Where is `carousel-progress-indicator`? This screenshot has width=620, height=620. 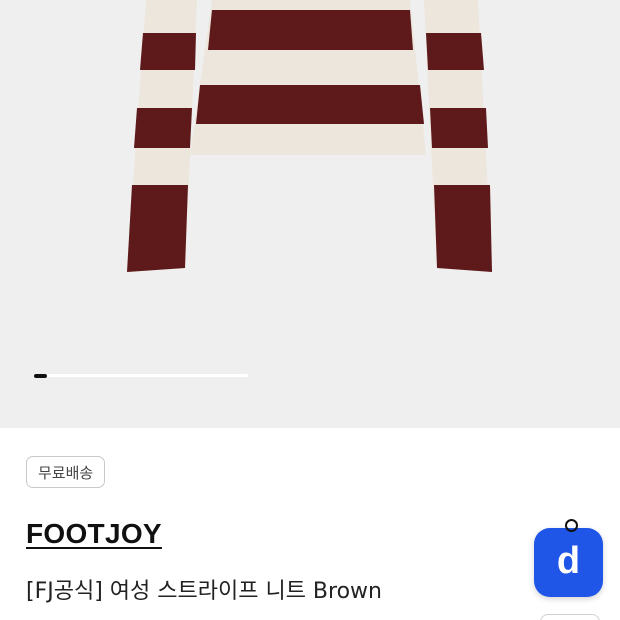 carousel-progress-indicator is located at coordinates (40, 375).